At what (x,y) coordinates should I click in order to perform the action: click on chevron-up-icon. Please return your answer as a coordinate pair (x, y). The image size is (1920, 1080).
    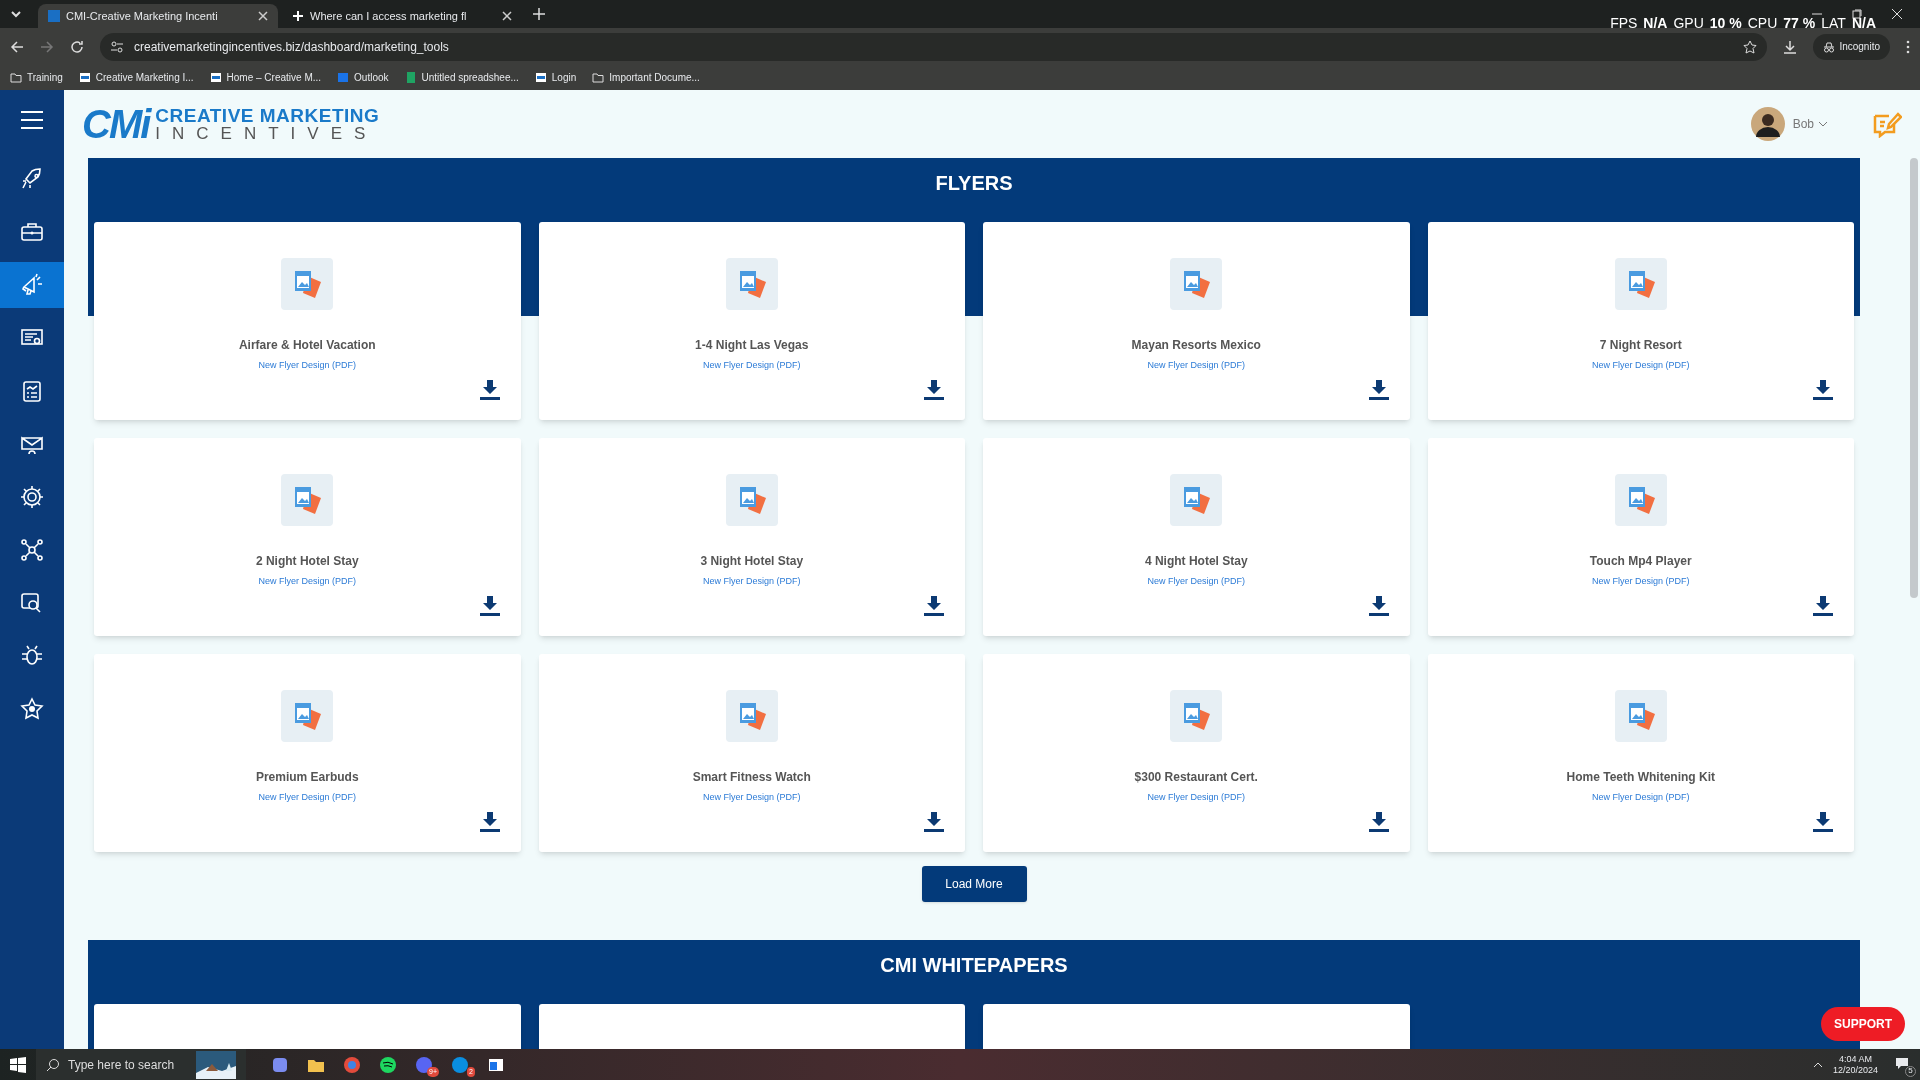
    Looking at the image, I should click on (1817, 1064).